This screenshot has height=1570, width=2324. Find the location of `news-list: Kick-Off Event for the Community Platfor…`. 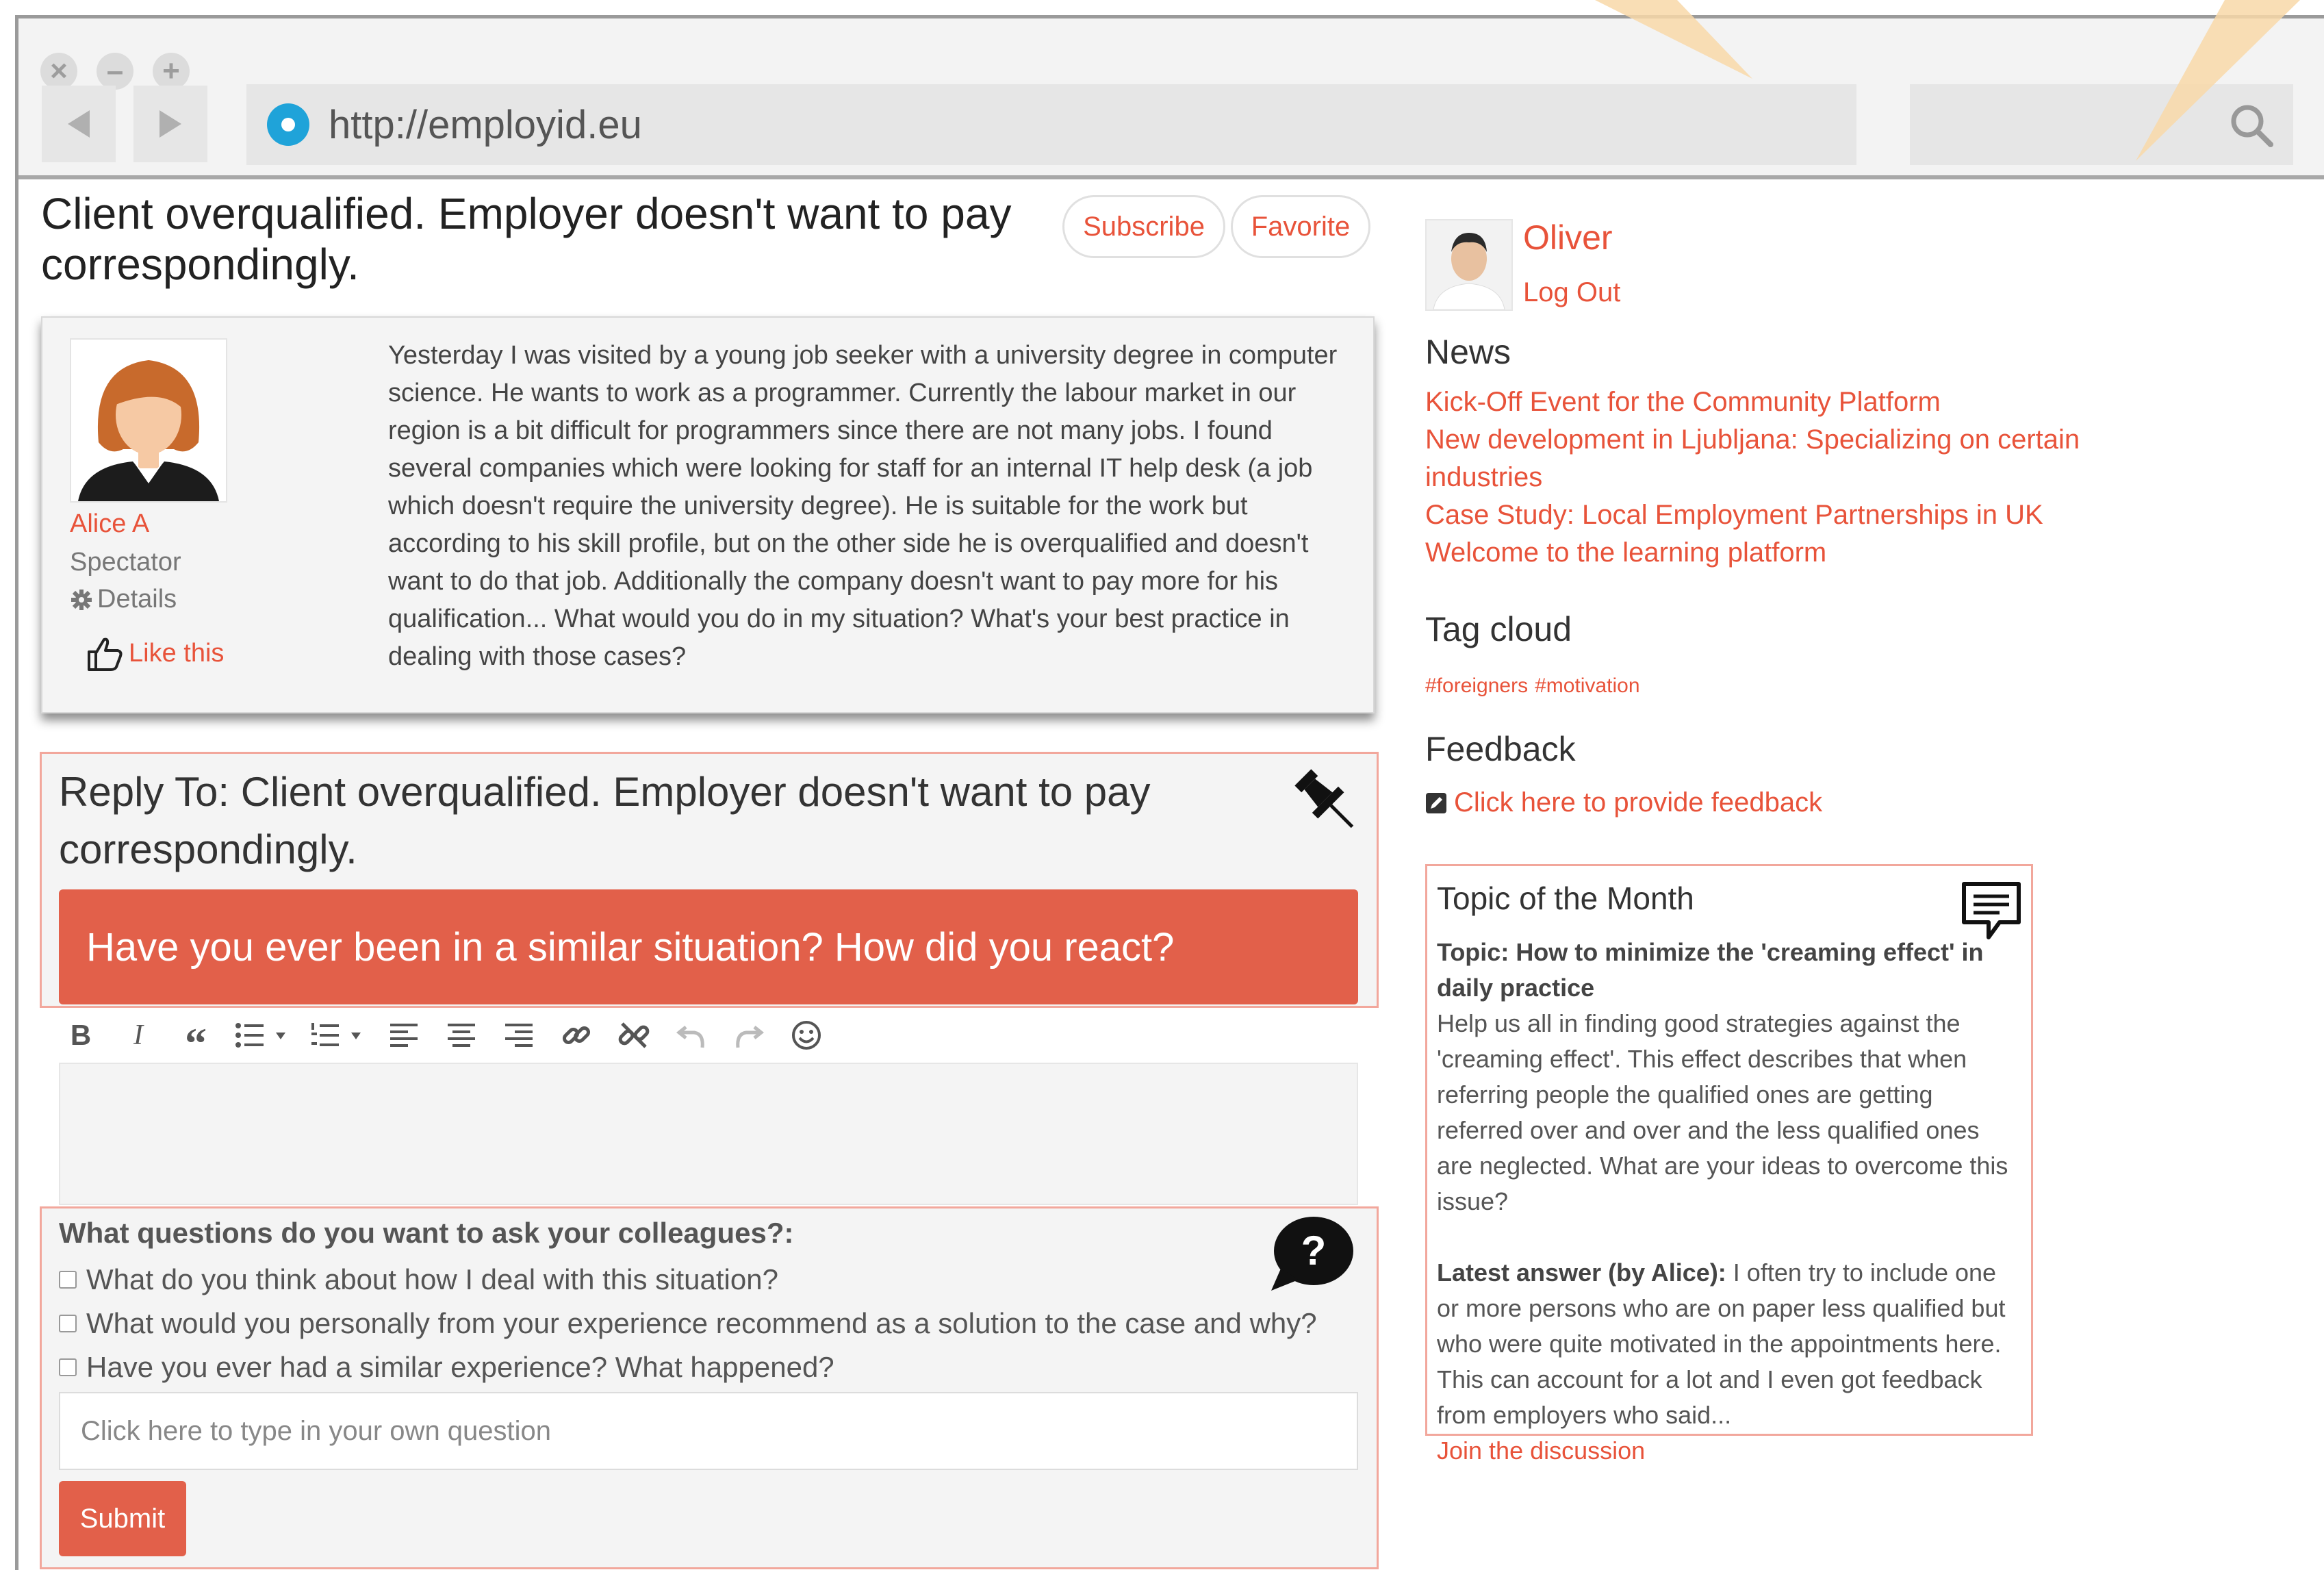

news-list: Kick-Off Event for the Community Platfor… is located at coordinates (1767, 477).